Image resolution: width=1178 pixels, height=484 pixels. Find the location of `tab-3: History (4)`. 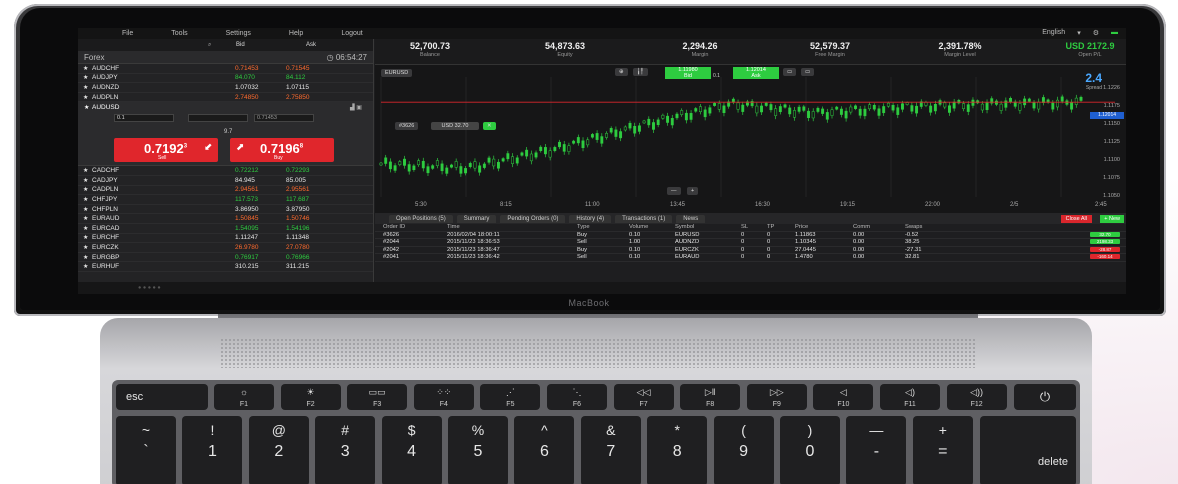

tab-3: History (4) is located at coordinates (590, 218).